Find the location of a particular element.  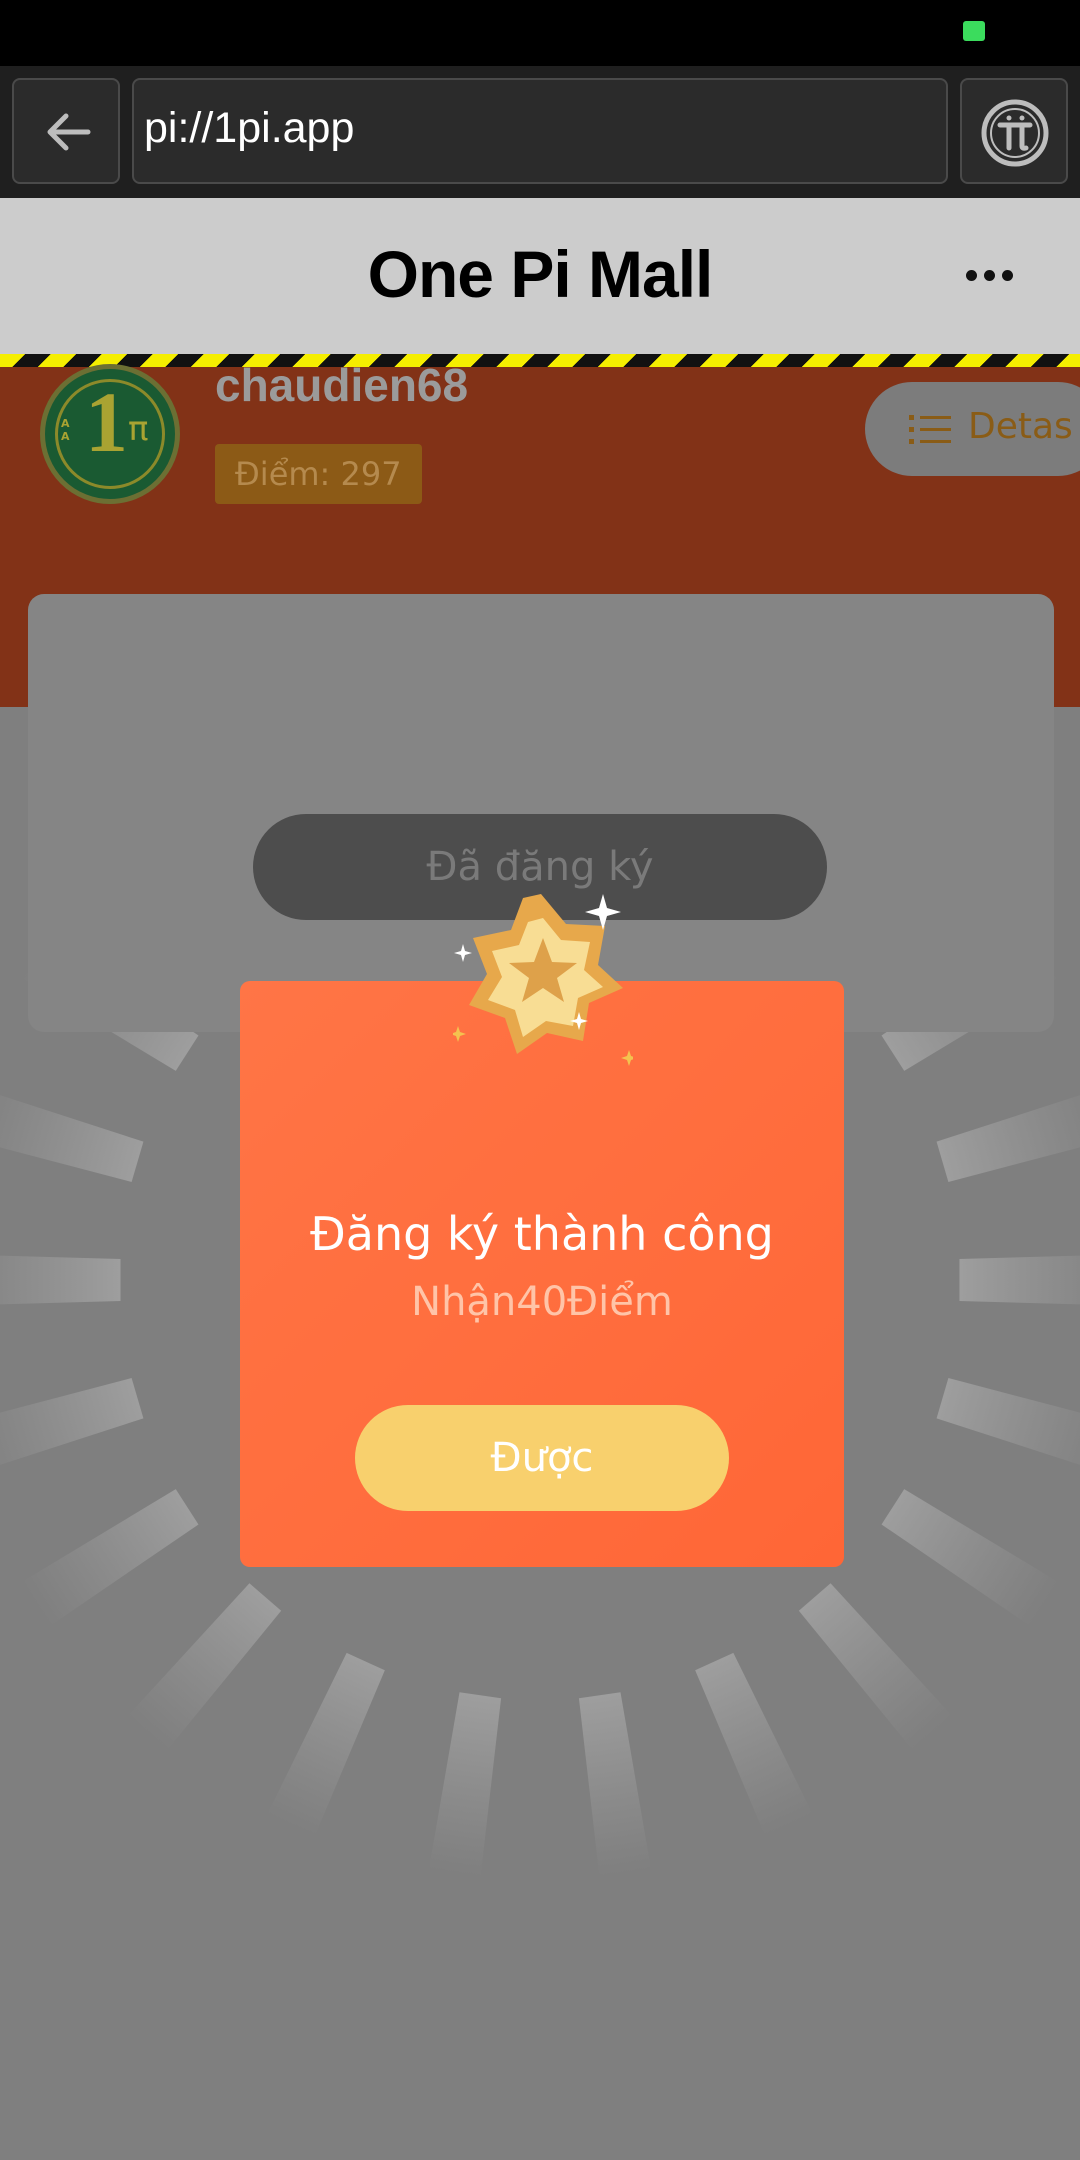

page-header: One Pi Mall is located at coordinates (540, 276).